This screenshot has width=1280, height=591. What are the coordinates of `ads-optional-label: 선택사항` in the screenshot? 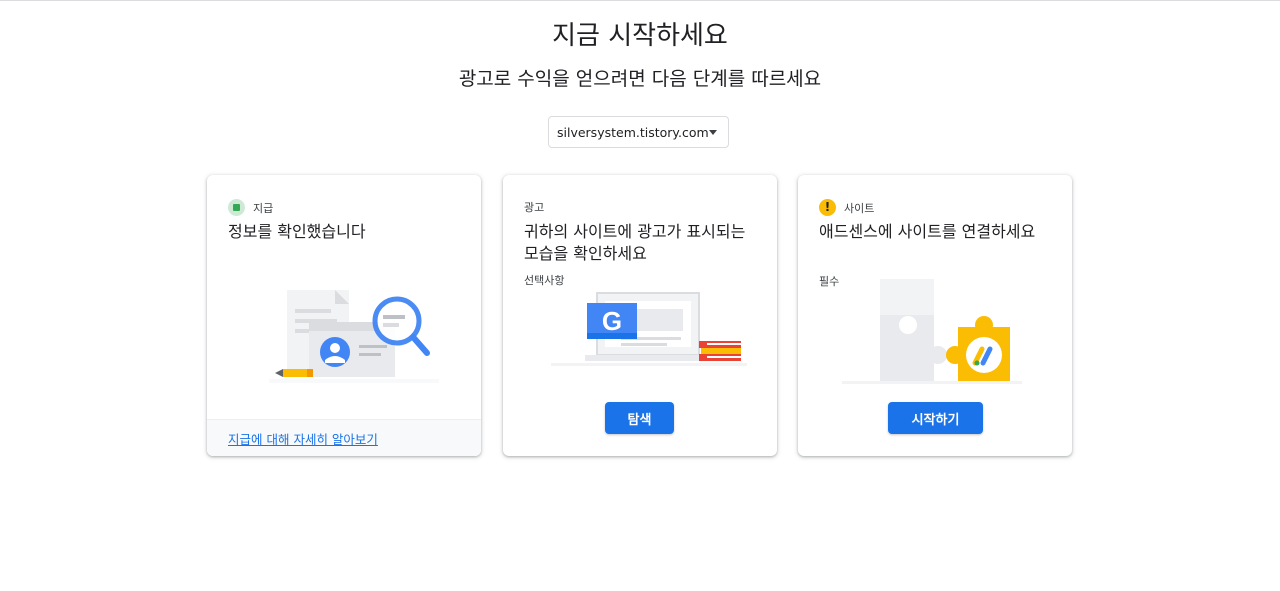 It's located at (544, 280).